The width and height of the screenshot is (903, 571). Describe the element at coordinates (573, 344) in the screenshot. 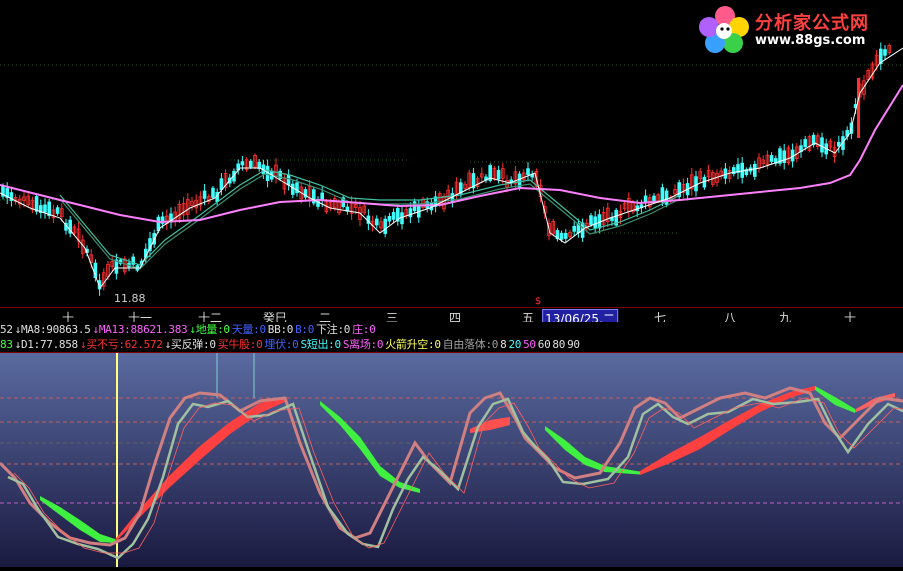

I see `indicator-value: 90` at that location.